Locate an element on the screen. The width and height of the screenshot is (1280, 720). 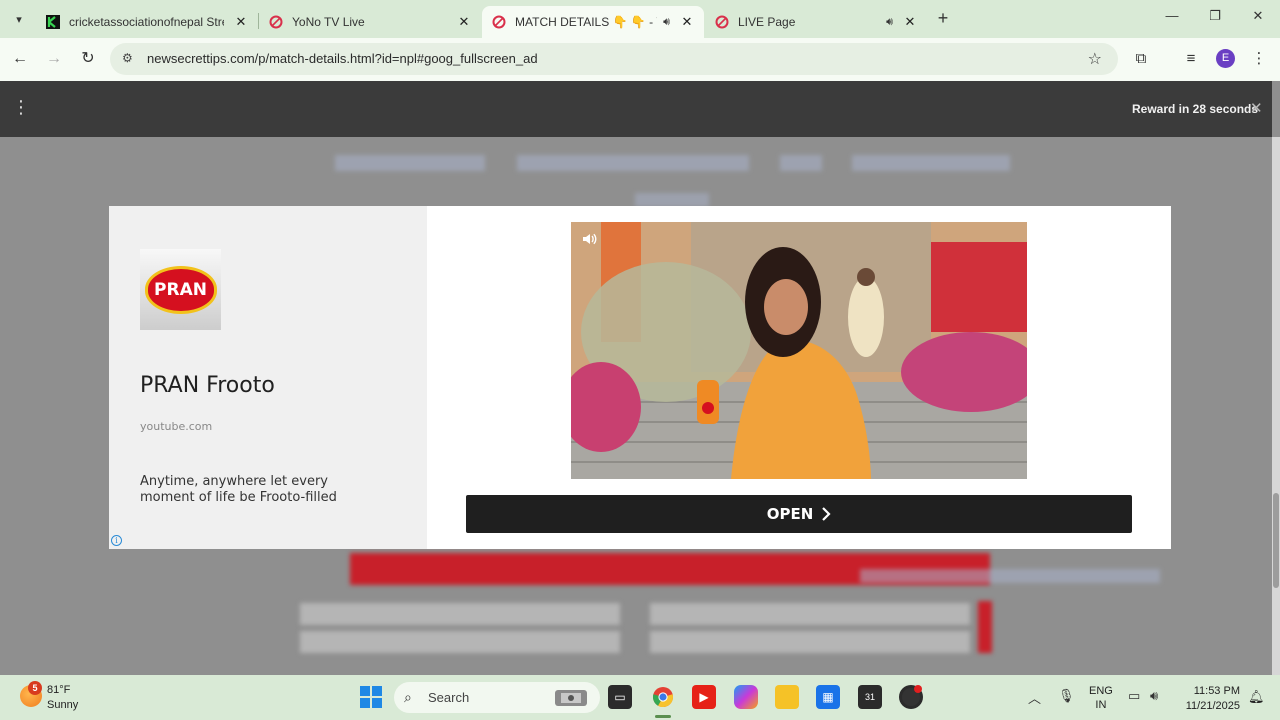
calendar-app-icon: 31 is located at coordinates (870, 697).